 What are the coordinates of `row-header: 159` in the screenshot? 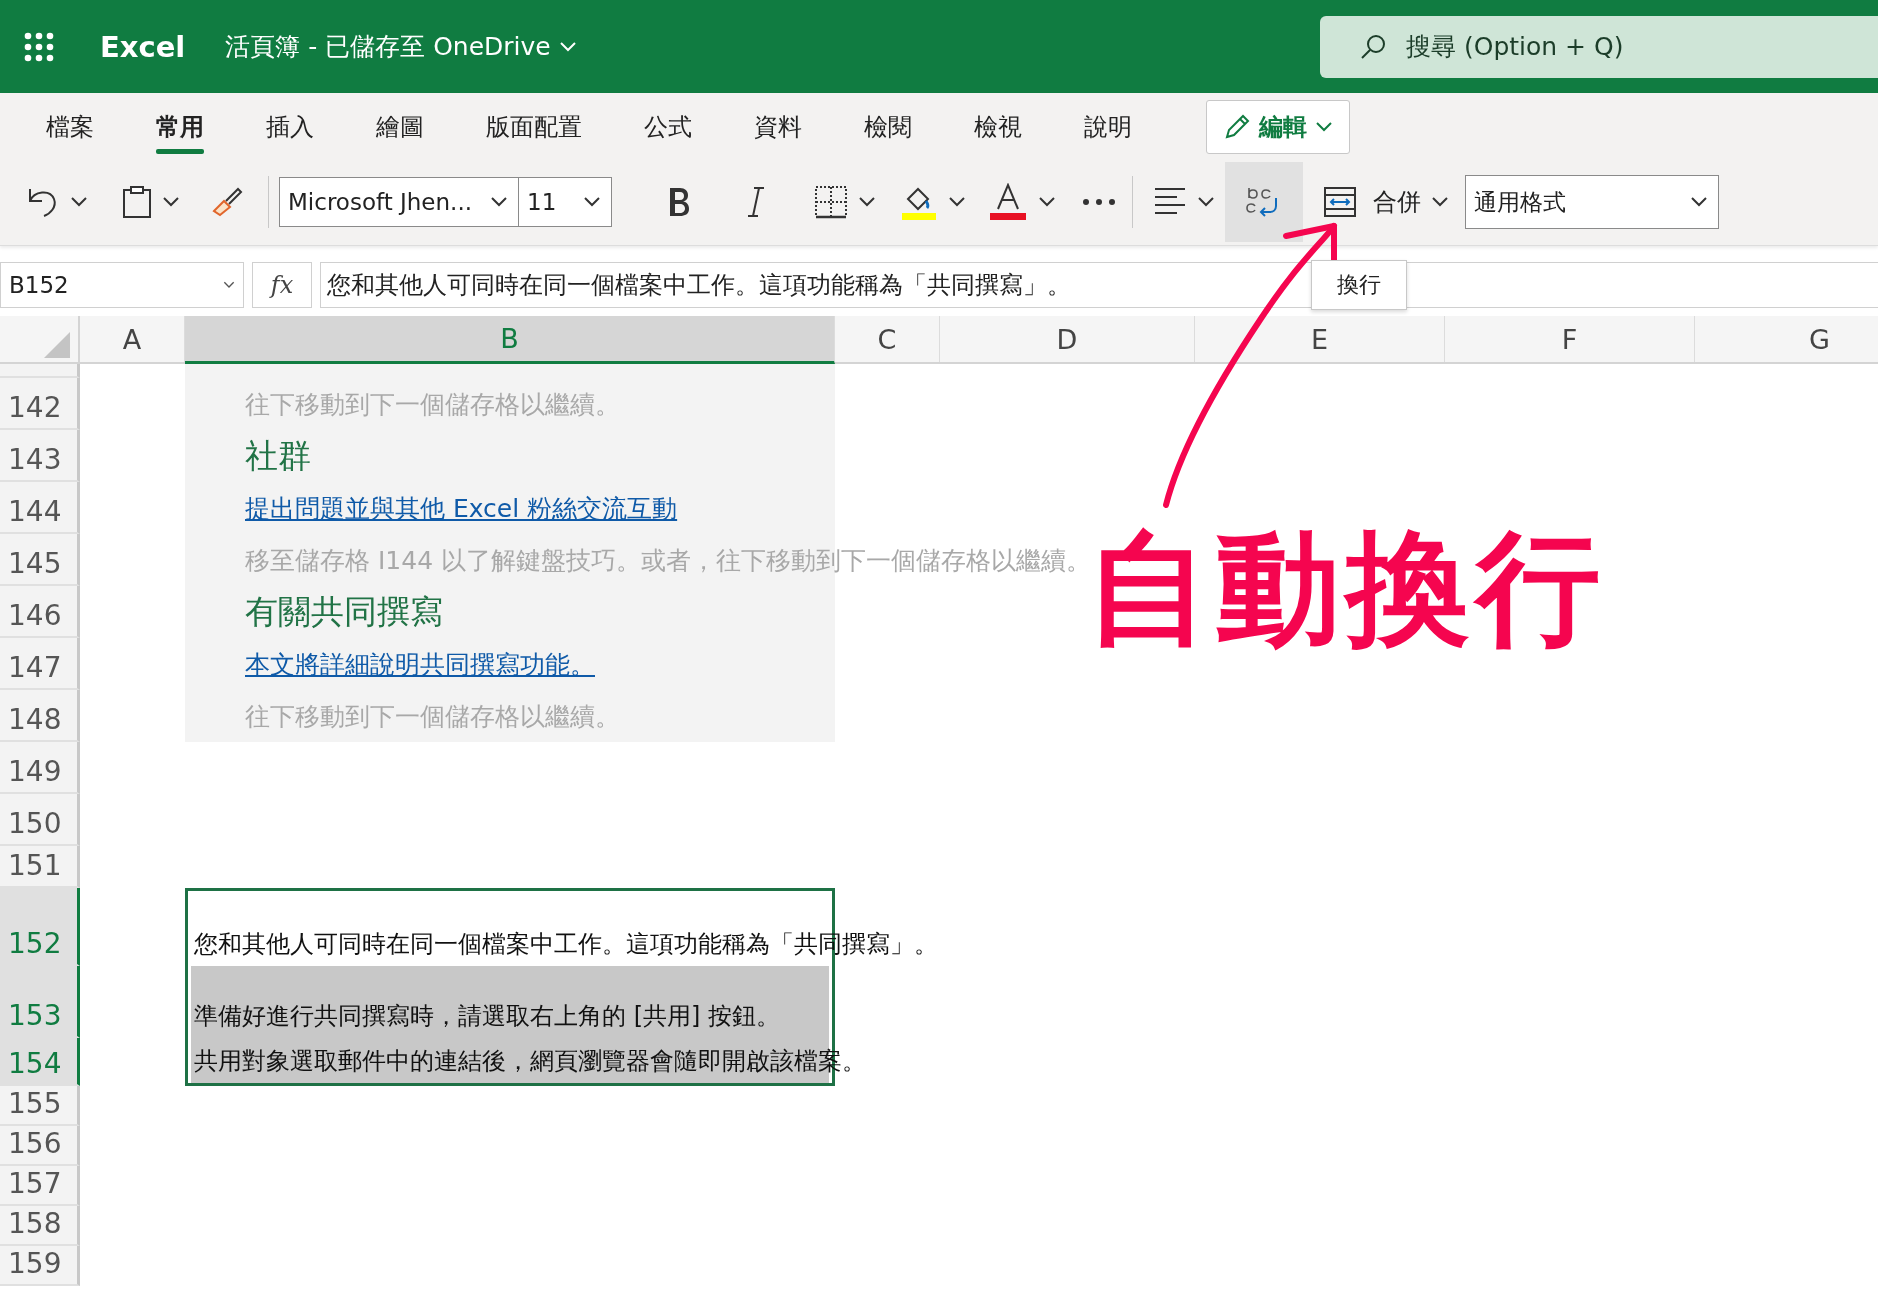 It's located at (40, 1266).